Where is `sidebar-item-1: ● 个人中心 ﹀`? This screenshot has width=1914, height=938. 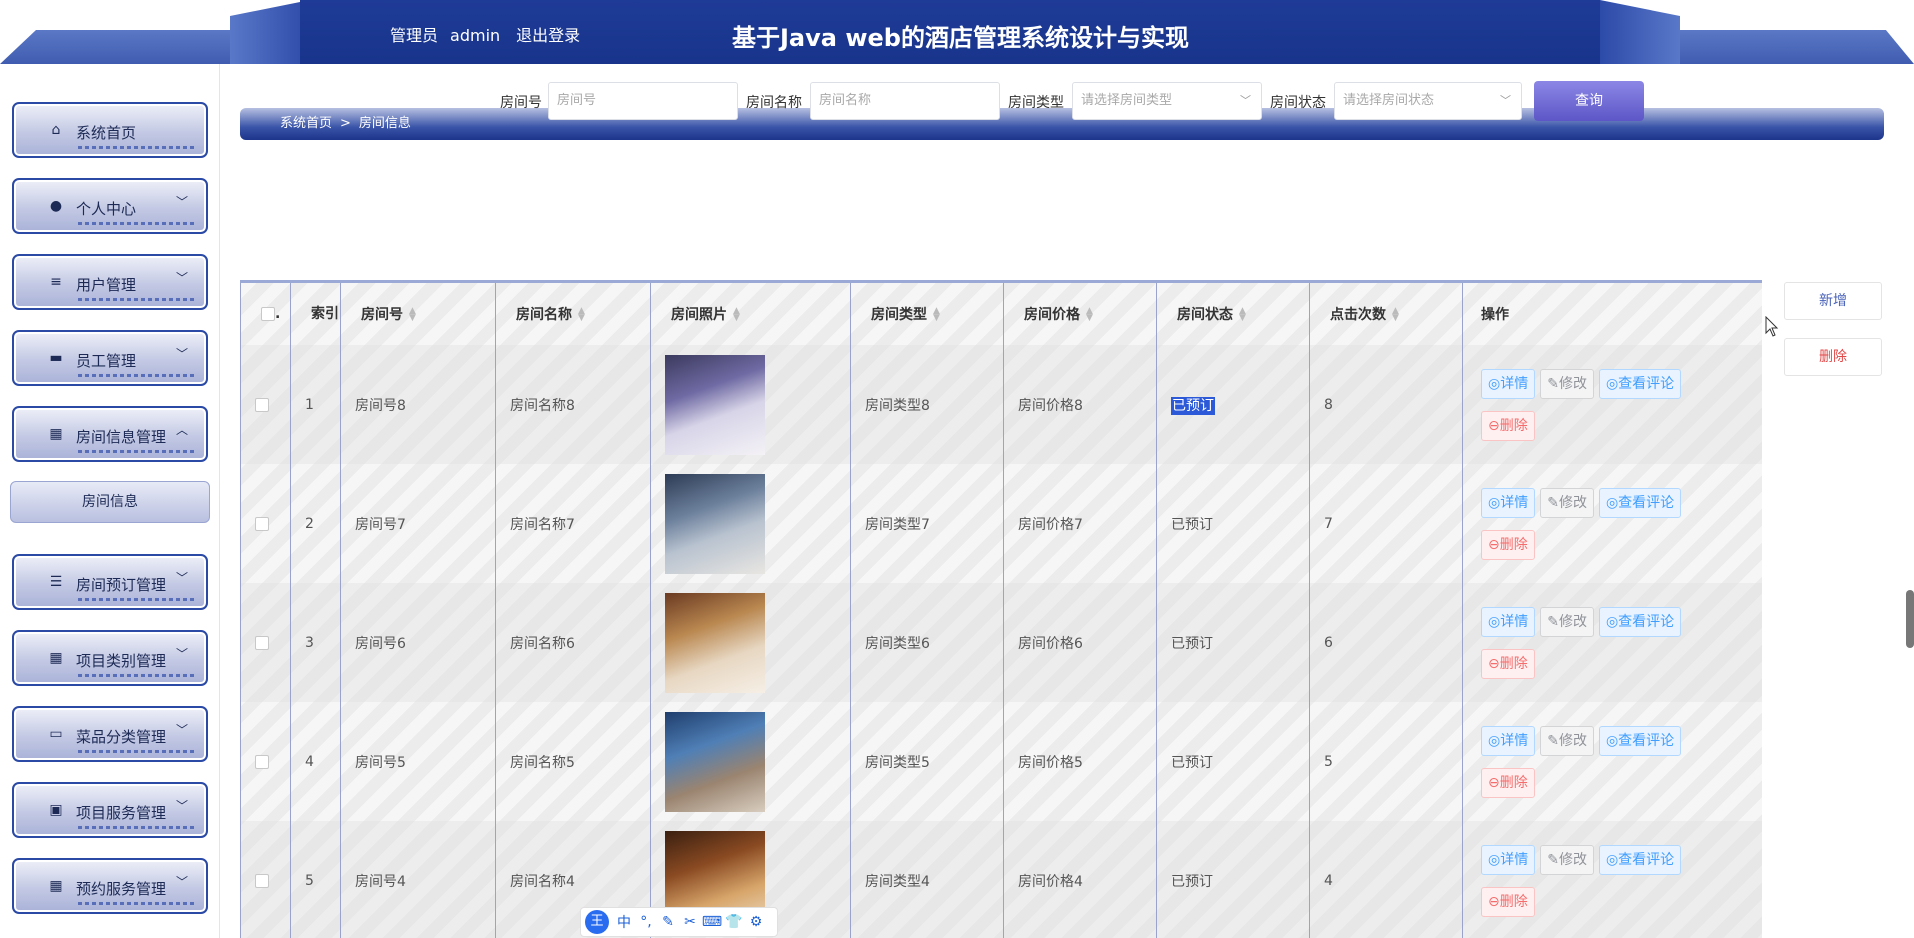
sidebar-item-1: ● 个人中心 ﹀ is located at coordinates (110, 206).